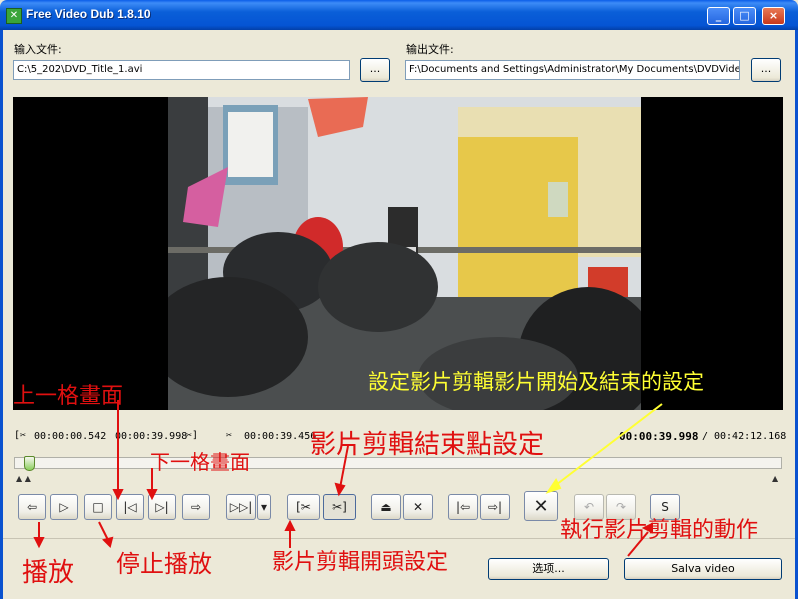  Describe the element at coordinates (164, 564) in the screenshot. I see `annotation-stop: 停止播放` at that location.